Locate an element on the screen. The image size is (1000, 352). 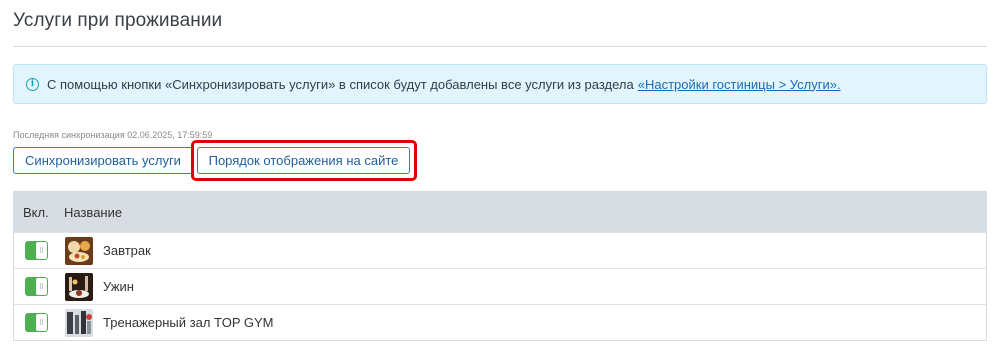
service-name: Ужин is located at coordinates (118, 286).